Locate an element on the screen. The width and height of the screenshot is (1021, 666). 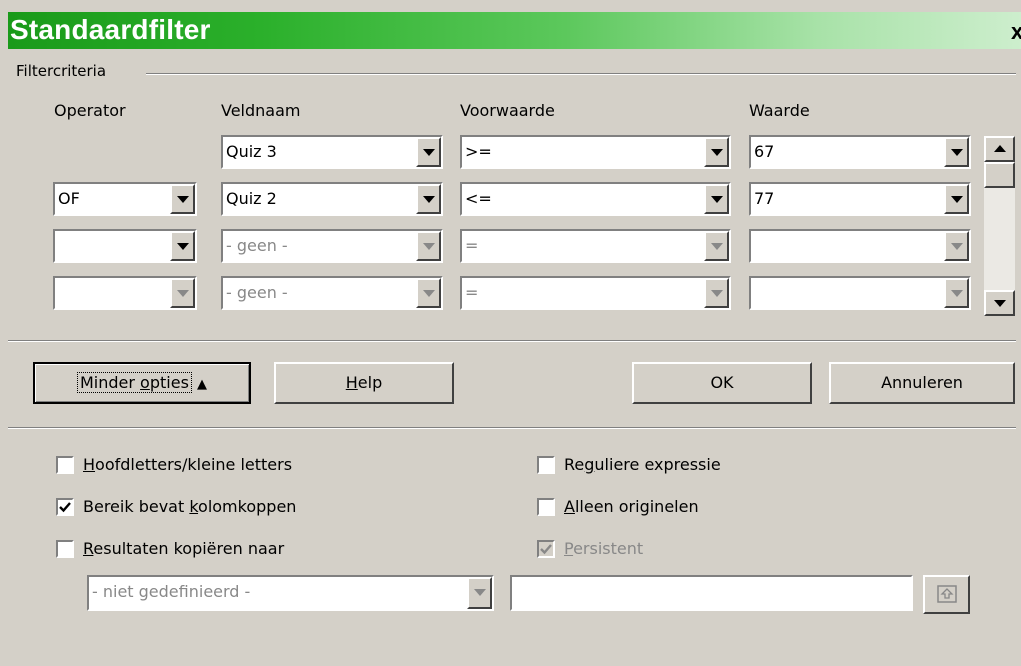
field-name-value-4: - geen - is located at coordinates (257, 292).